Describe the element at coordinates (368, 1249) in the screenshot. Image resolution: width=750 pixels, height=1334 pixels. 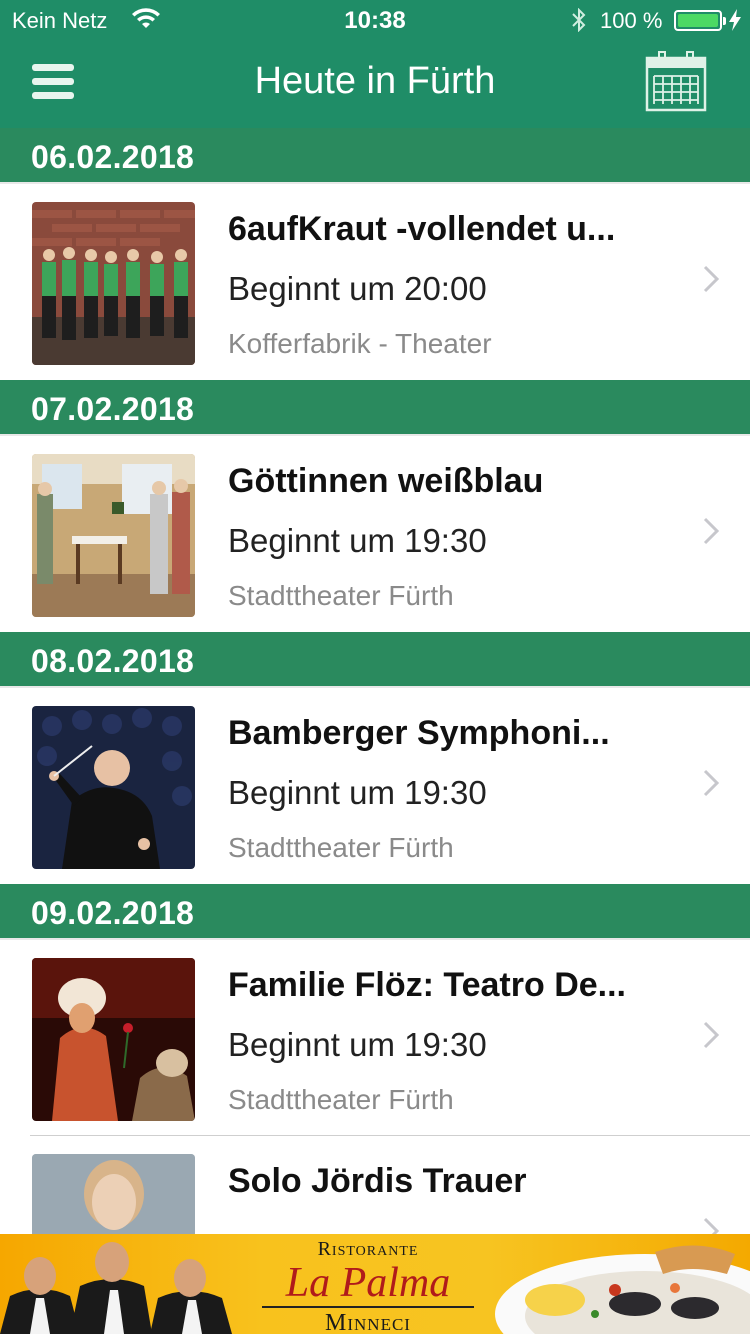
I see `ad-restaurant-label: Ristorante` at that location.